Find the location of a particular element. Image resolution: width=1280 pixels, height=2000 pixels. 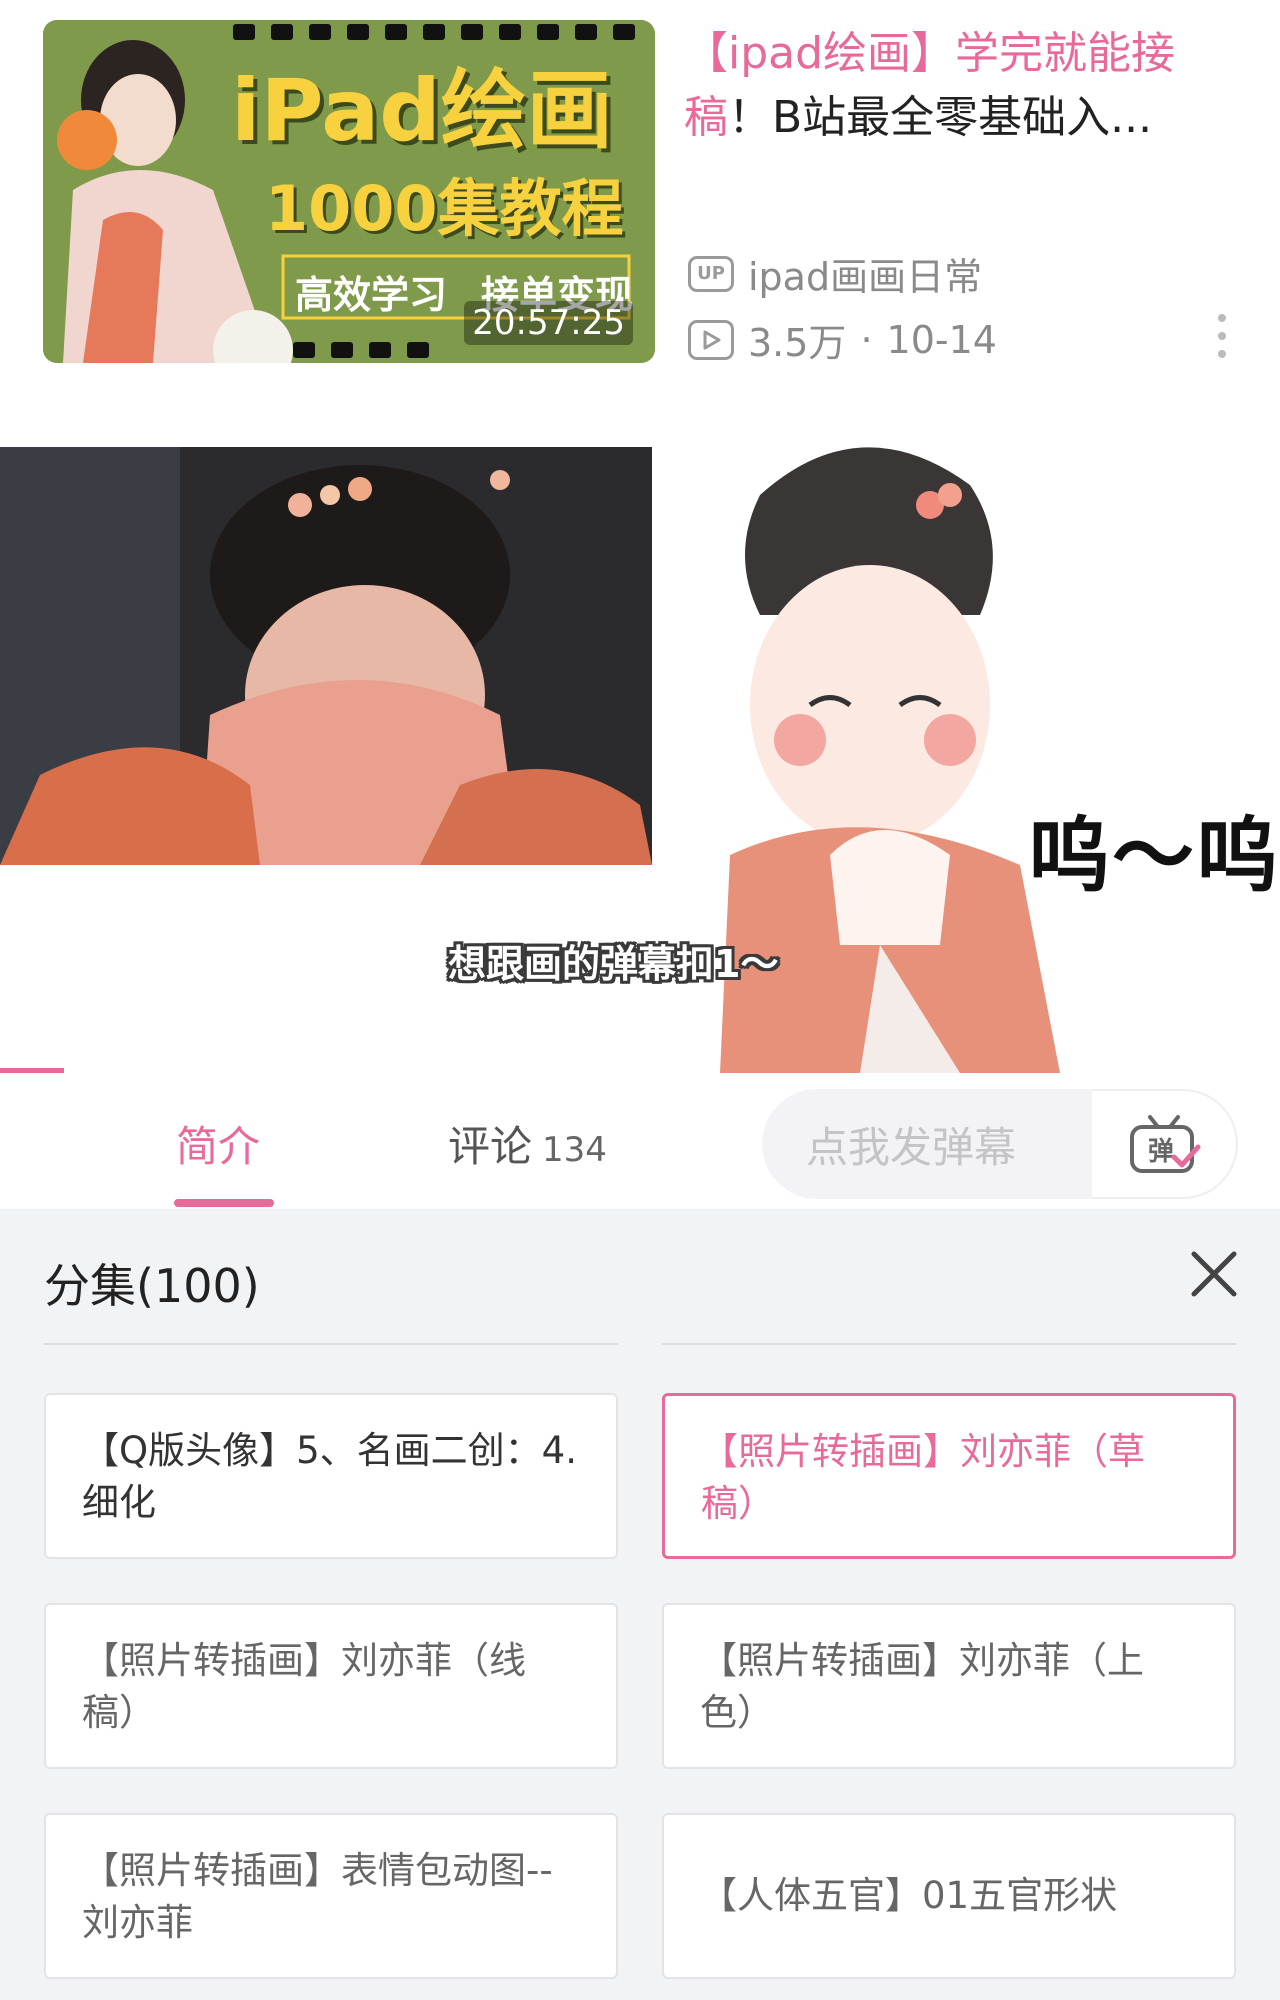

sticker-caption: 呜～呜 is located at coordinates (1154, 856).